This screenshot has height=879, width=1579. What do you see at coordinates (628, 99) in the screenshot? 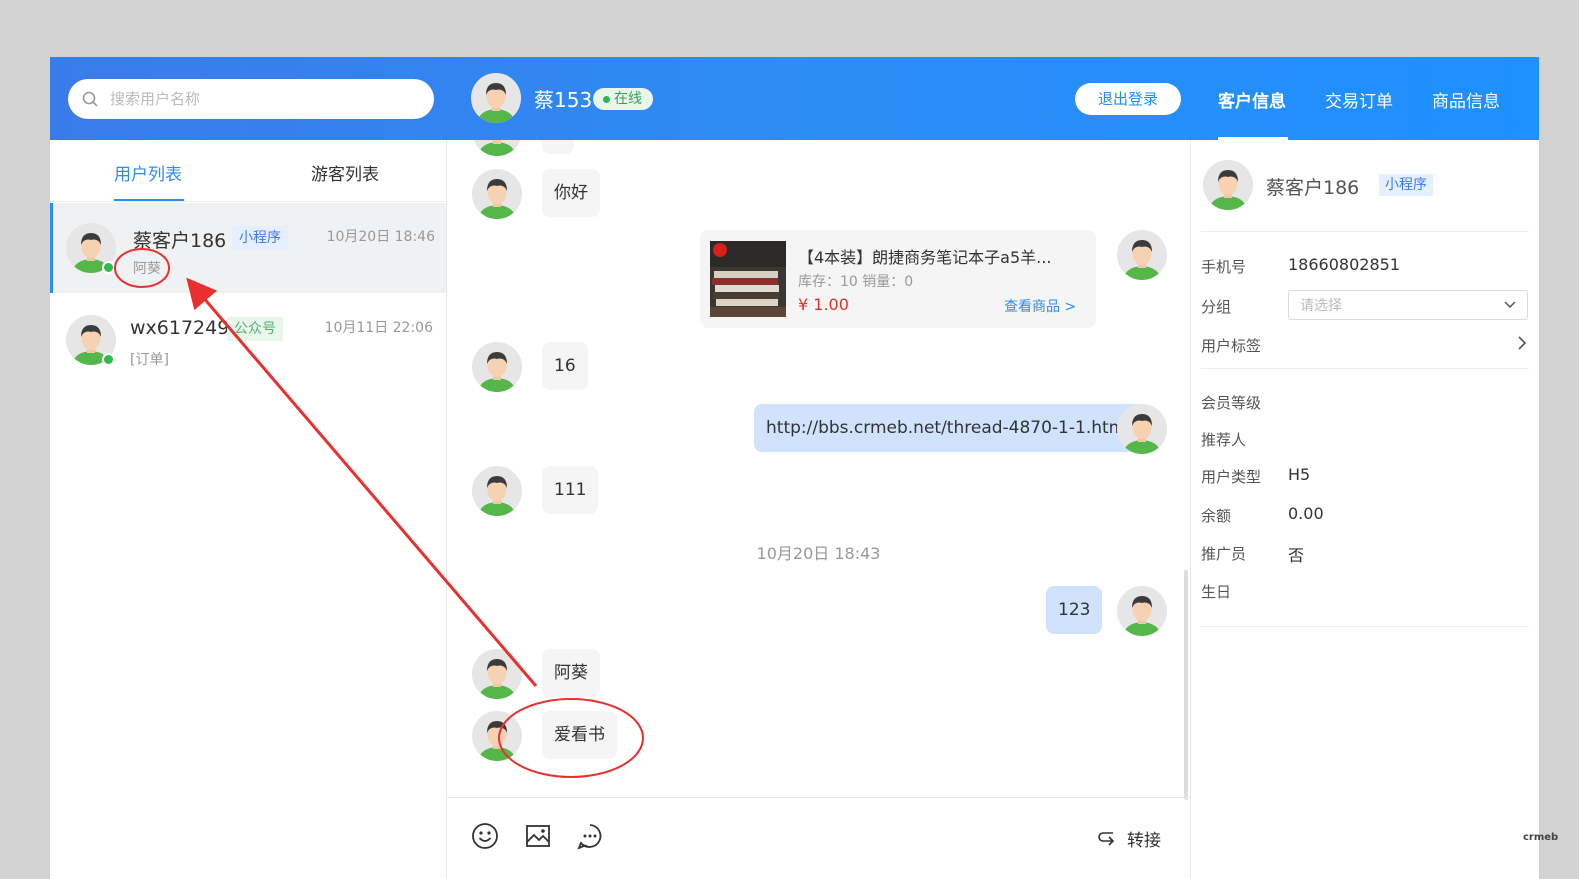
I see `status-text: 在线` at bounding box center [628, 99].